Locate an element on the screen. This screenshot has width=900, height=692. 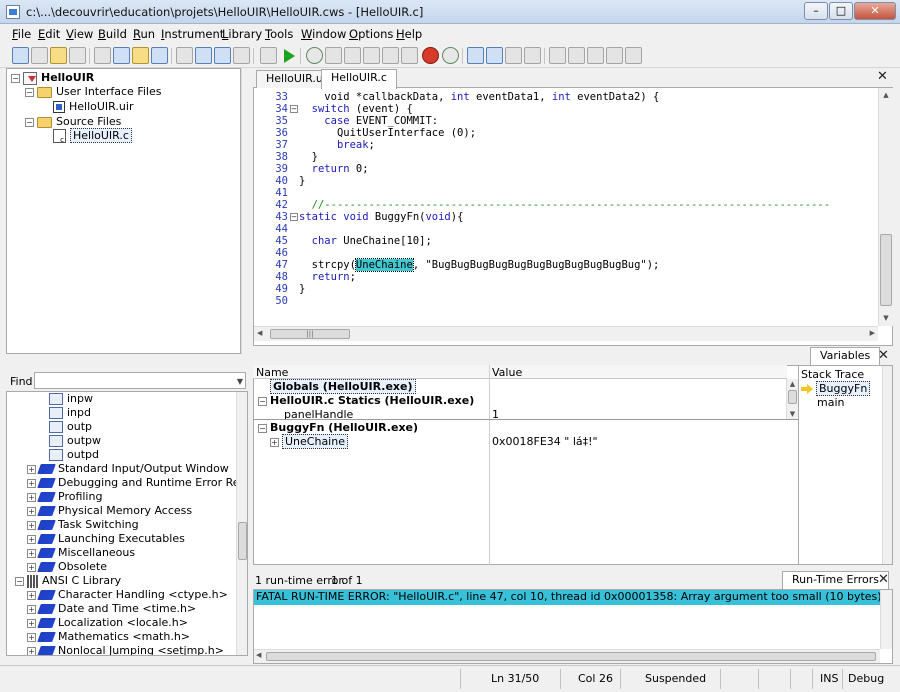
errors-horizontal-scrollbar: ◀ is located at coordinates (567, 656).